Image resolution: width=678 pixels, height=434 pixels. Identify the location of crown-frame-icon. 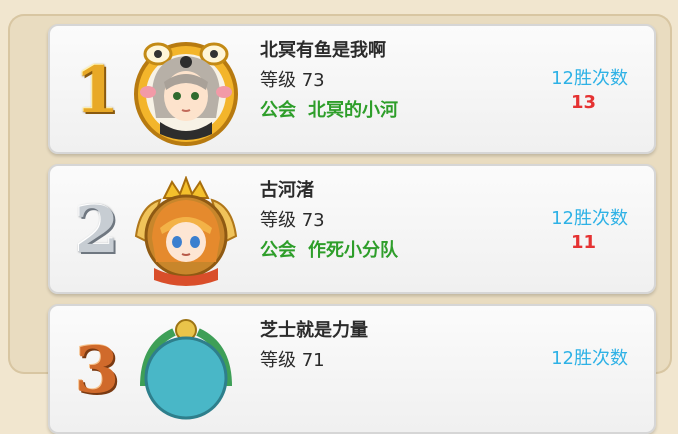
(186, 231).